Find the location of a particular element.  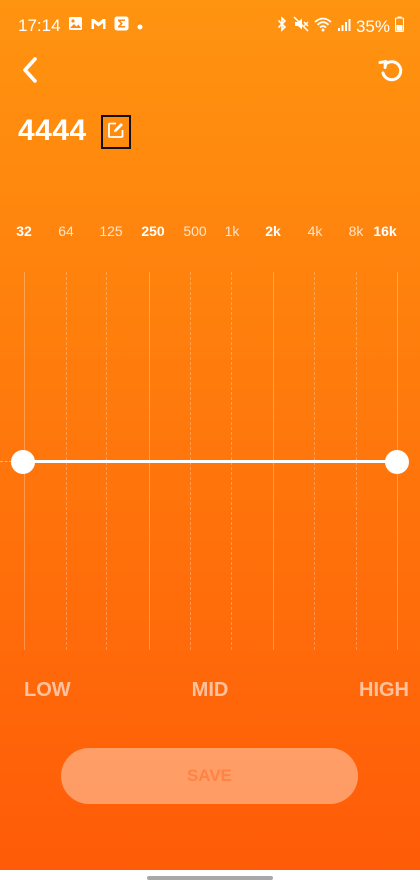

frequency-label: 250 is located at coordinates (153, 231).